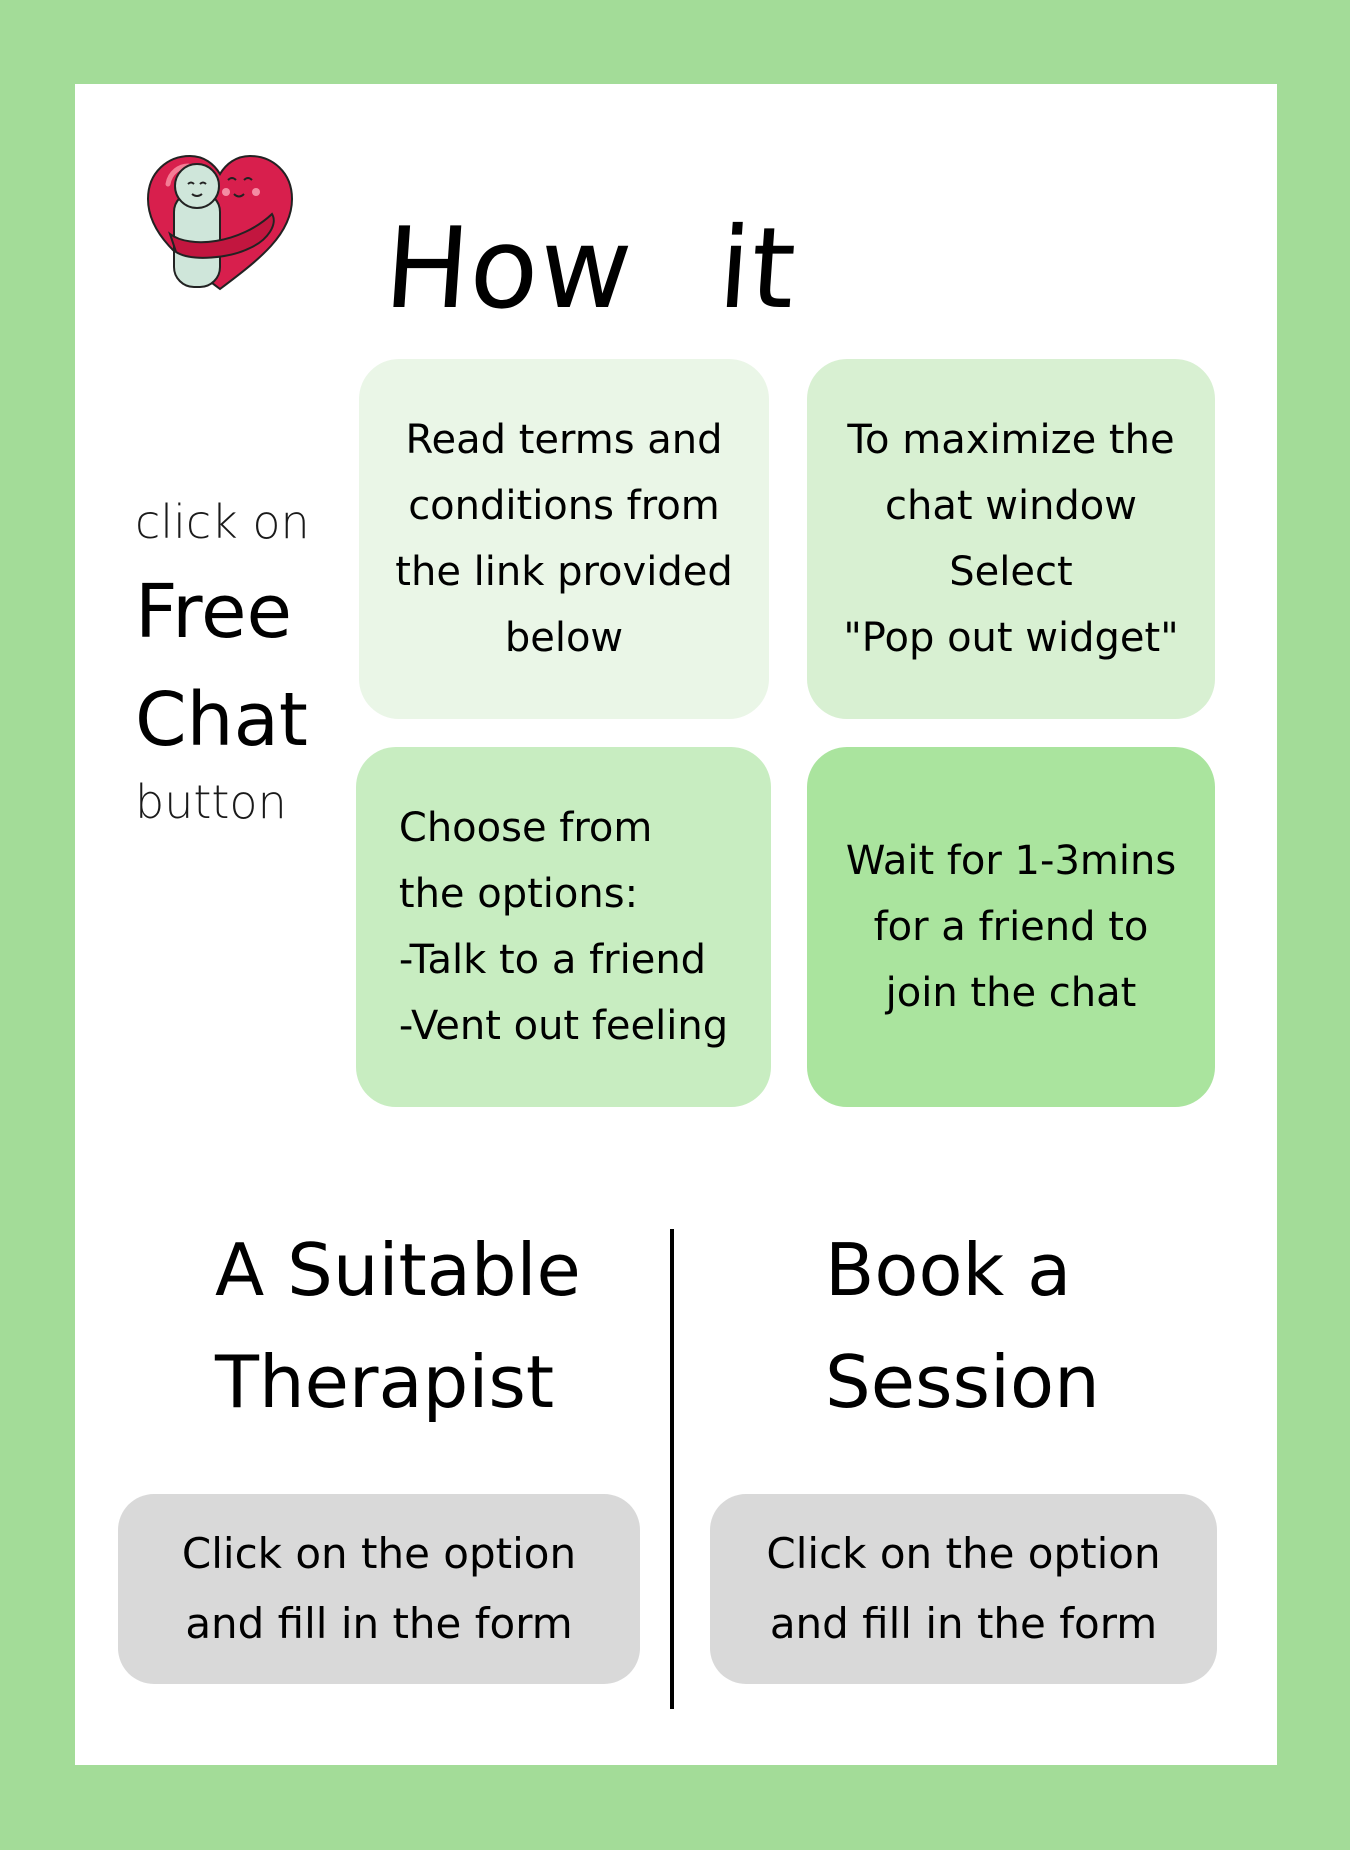 The height and width of the screenshot is (1850, 1350). I want to click on session-heading: Book a Session, so click(962, 1326).